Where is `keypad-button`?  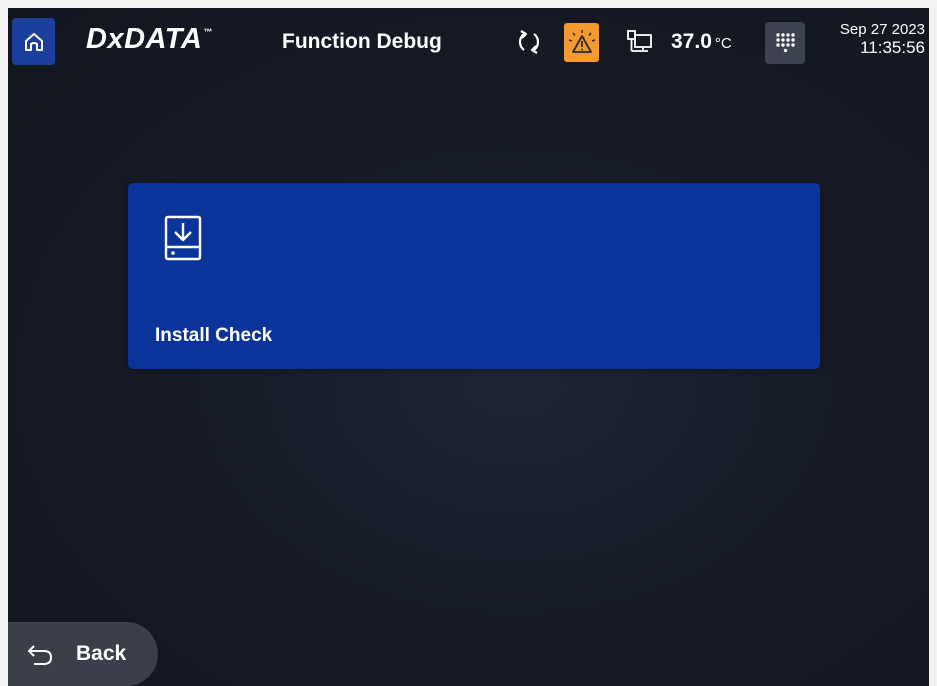
keypad-button is located at coordinates (785, 43).